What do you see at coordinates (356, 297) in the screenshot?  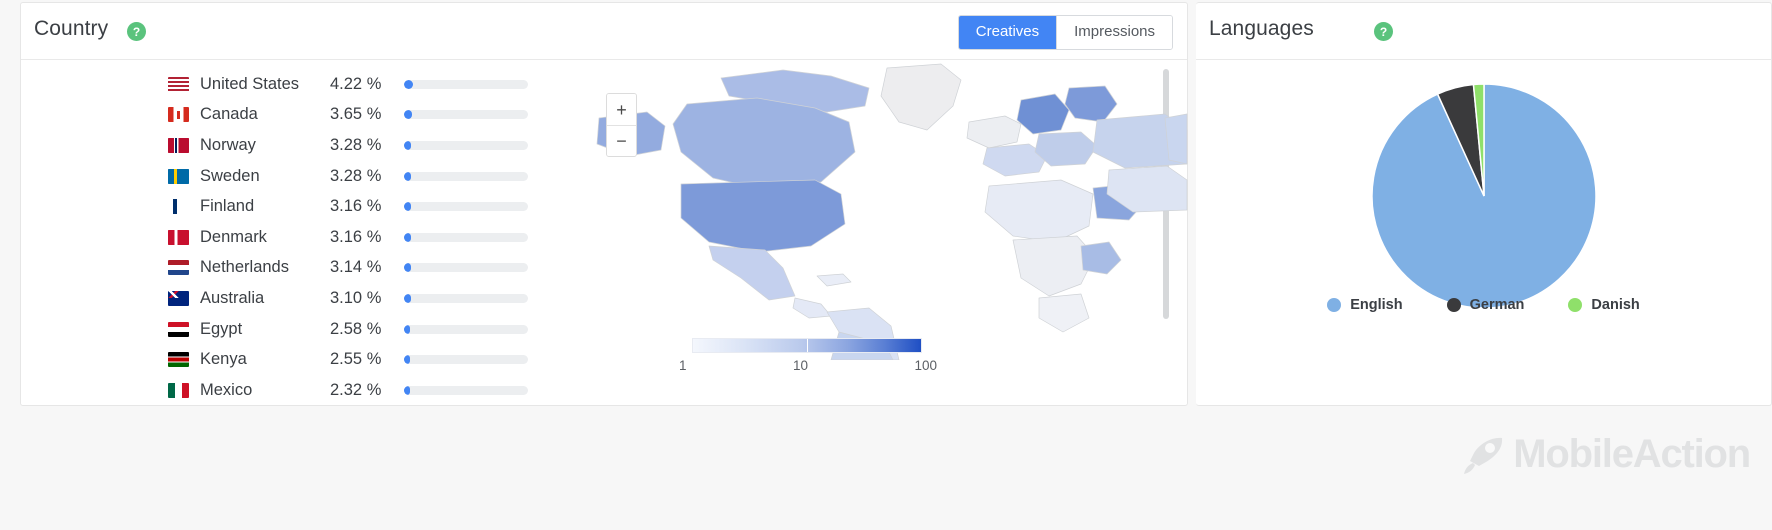 I see `country-percent: 3.10 %` at bounding box center [356, 297].